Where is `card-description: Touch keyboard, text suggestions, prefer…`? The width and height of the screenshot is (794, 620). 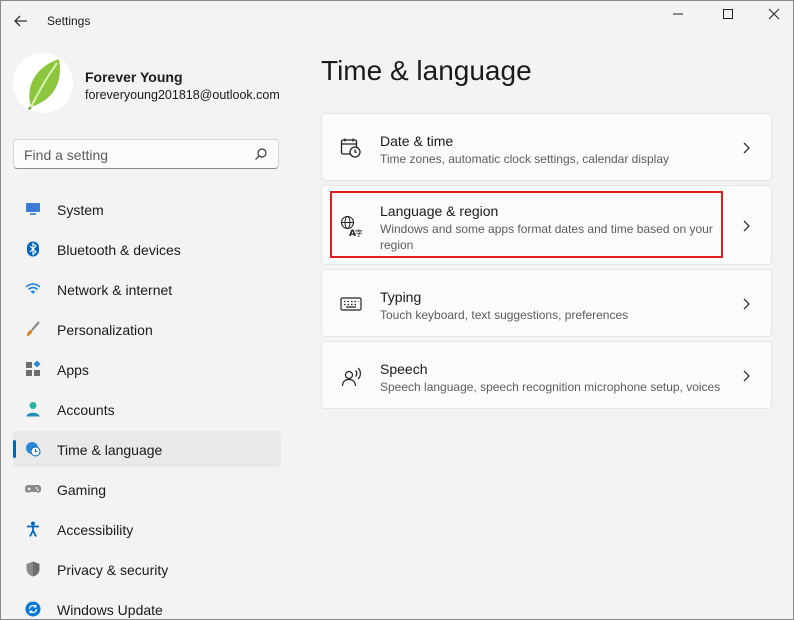 card-description: Touch keyboard, text suggestions, prefer… is located at coordinates (504, 315).